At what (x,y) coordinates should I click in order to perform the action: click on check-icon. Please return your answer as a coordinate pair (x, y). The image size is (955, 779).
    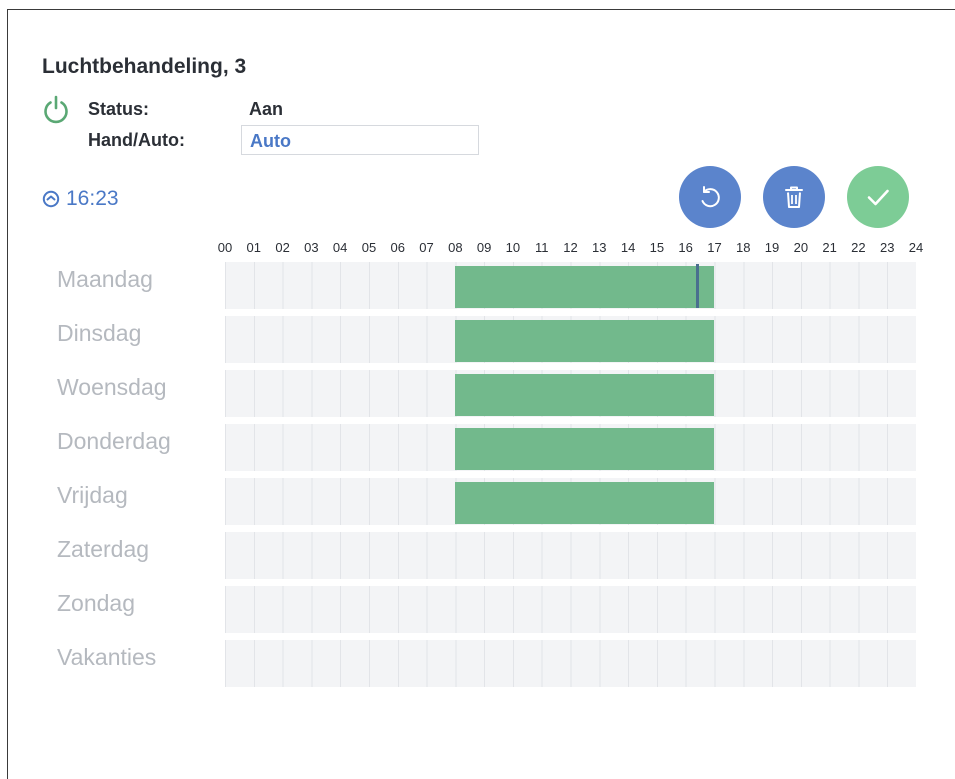
    Looking at the image, I should click on (878, 197).